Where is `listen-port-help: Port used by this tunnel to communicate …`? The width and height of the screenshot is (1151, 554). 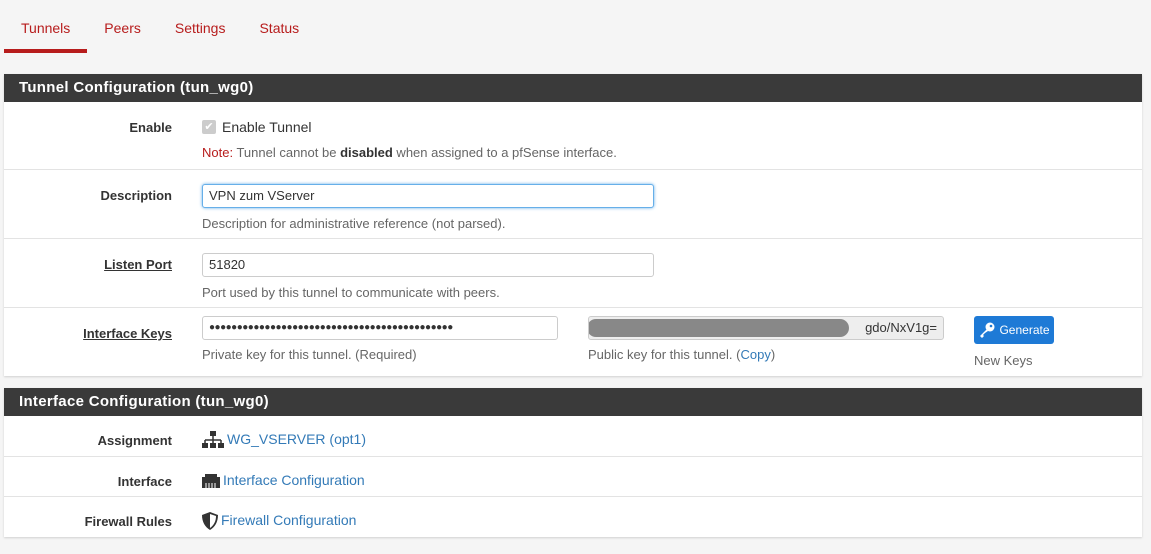 listen-port-help: Port used by this tunnel to communicate … is located at coordinates (351, 292).